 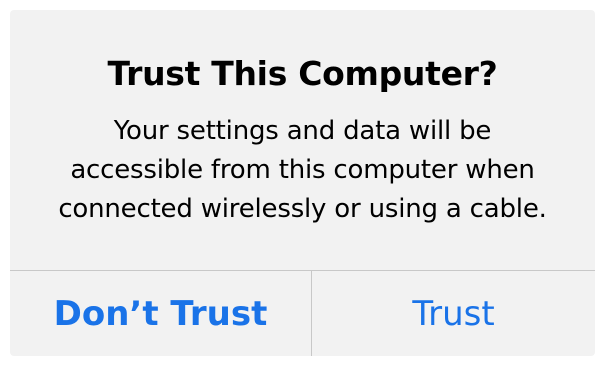 I want to click on trust-button: Trust, so click(x=453, y=313).